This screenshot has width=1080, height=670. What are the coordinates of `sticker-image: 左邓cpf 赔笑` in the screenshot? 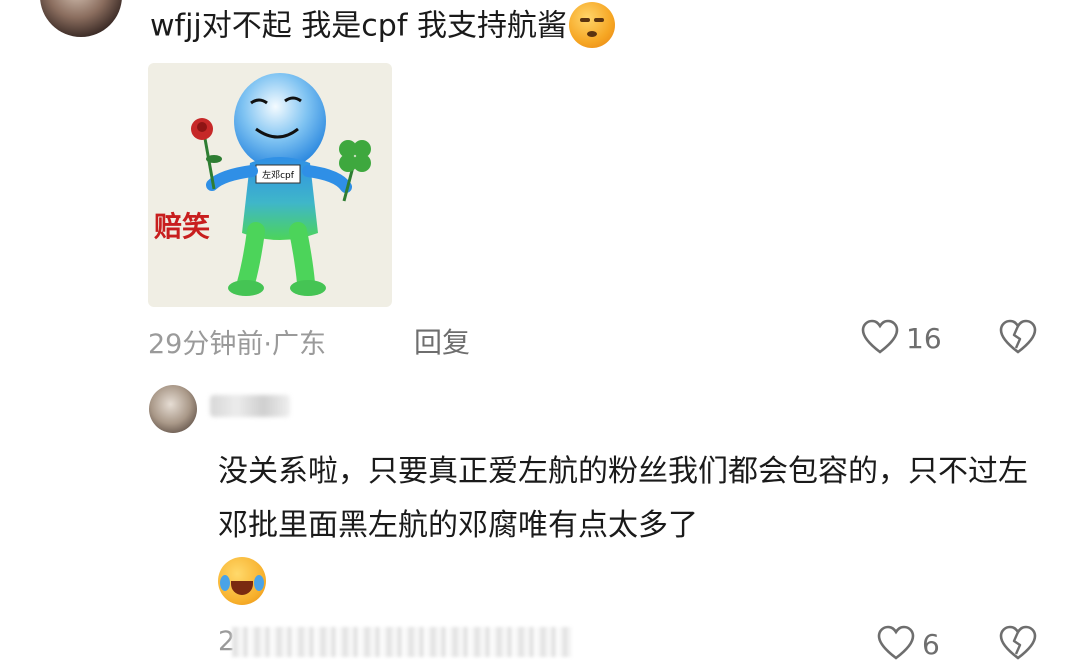 It's located at (270, 185).